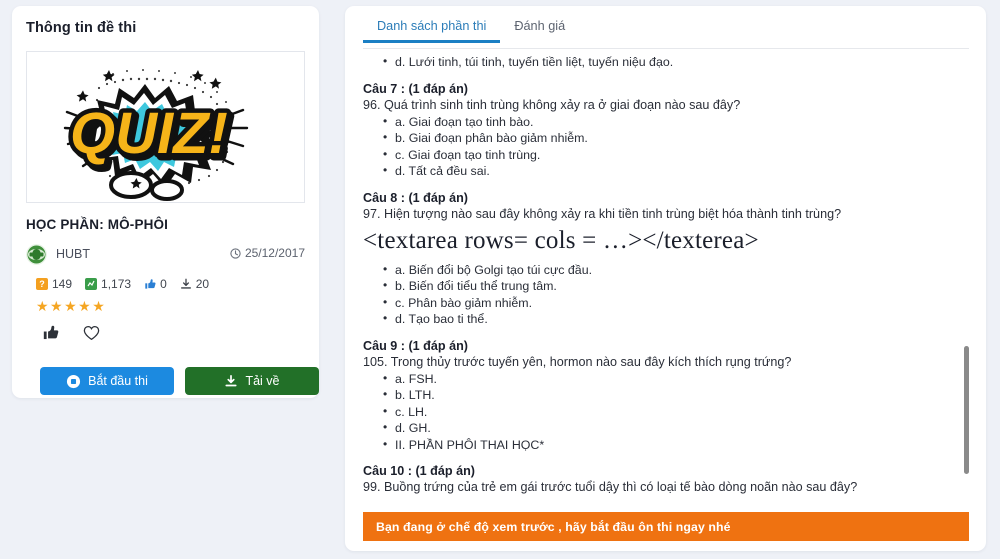 The width and height of the screenshot is (1000, 559). I want to click on svg-text: QUIZ!, so click(149, 133).